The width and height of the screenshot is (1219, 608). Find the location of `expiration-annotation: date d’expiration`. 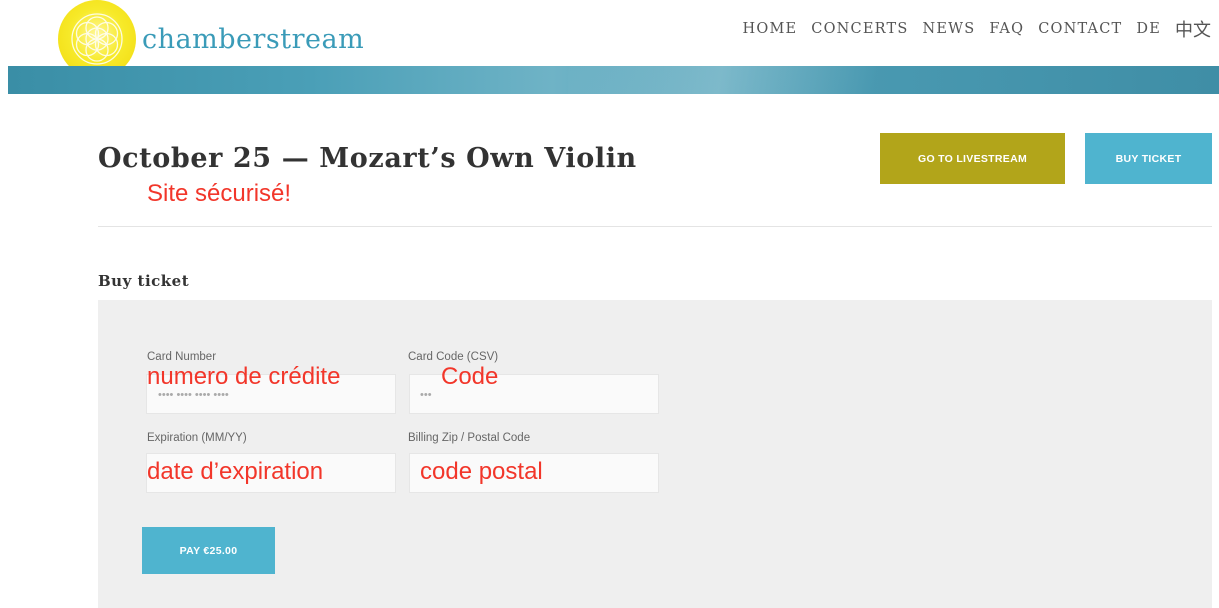

expiration-annotation: date d’expiration is located at coordinates (235, 471).